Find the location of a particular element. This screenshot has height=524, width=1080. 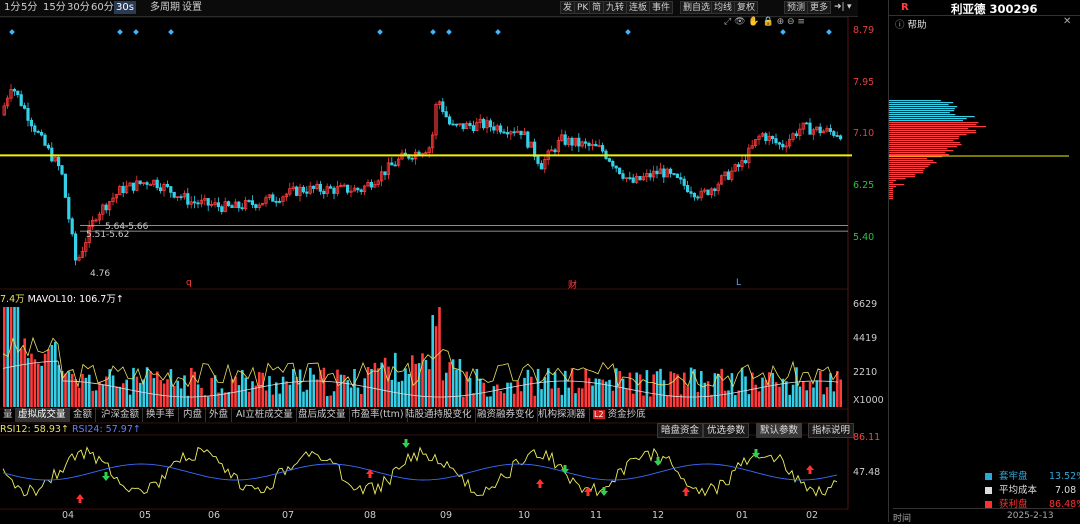

indicator-help-button: 指标说明 is located at coordinates (831, 430).